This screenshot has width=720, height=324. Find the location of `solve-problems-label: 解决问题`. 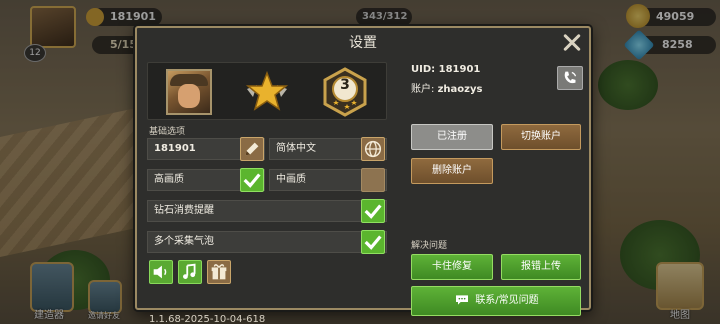

solve-problems-label: 解决问题 is located at coordinates (429, 246).